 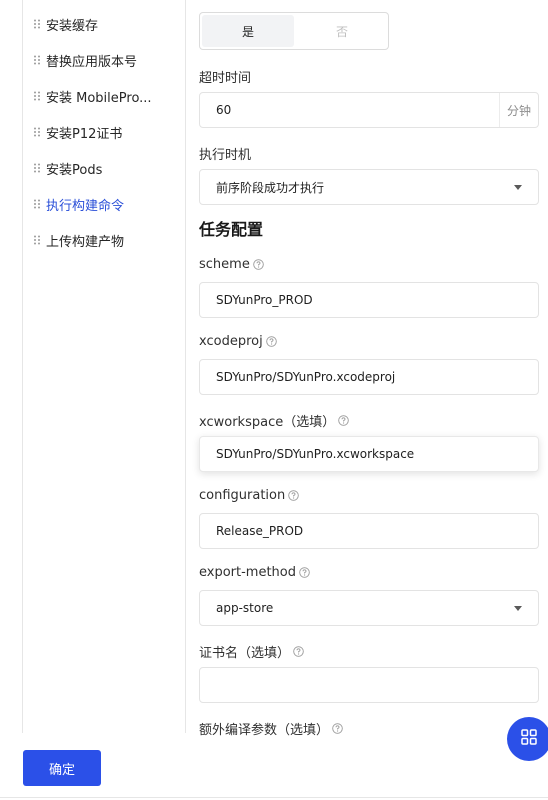 I want to click on sidebar-item-install-pods: 安装Pods, so click(x=103, y=168).